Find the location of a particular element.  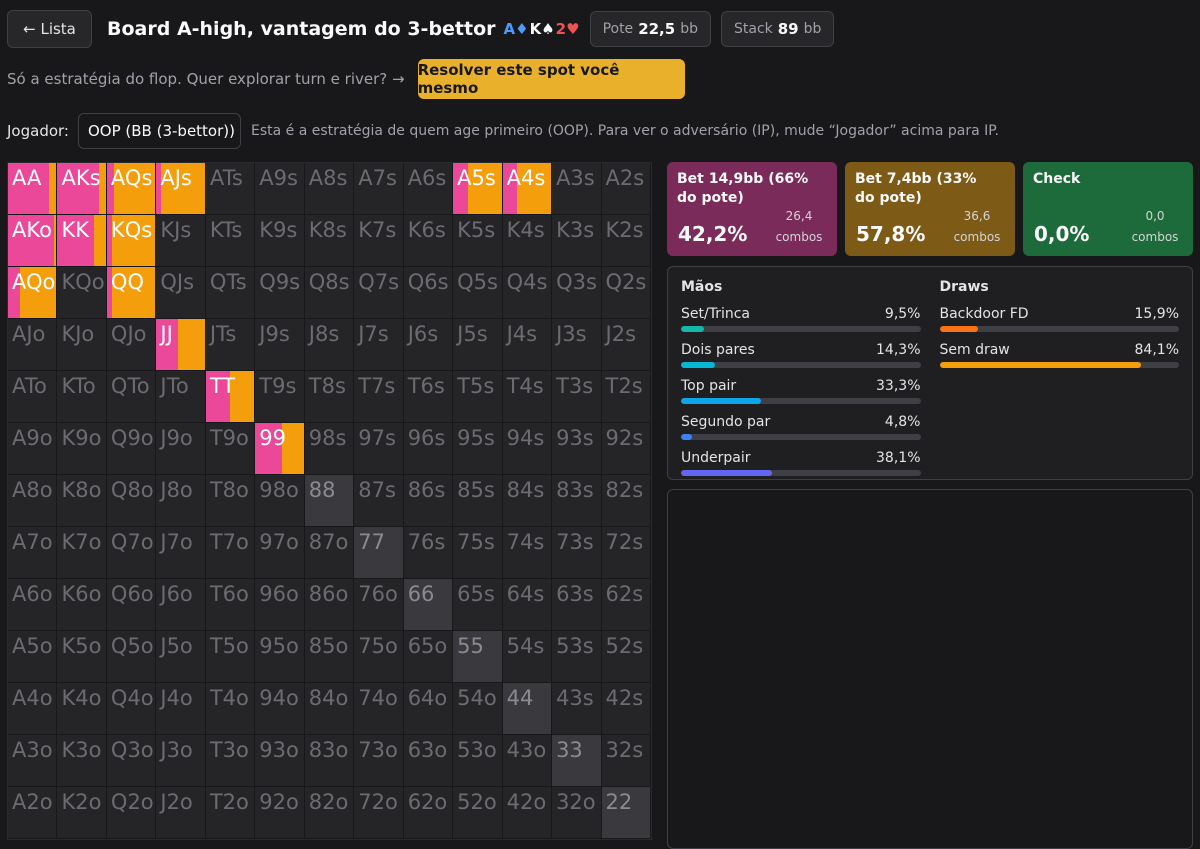

hand-cell: 22 is located at coordinates (626, 813).